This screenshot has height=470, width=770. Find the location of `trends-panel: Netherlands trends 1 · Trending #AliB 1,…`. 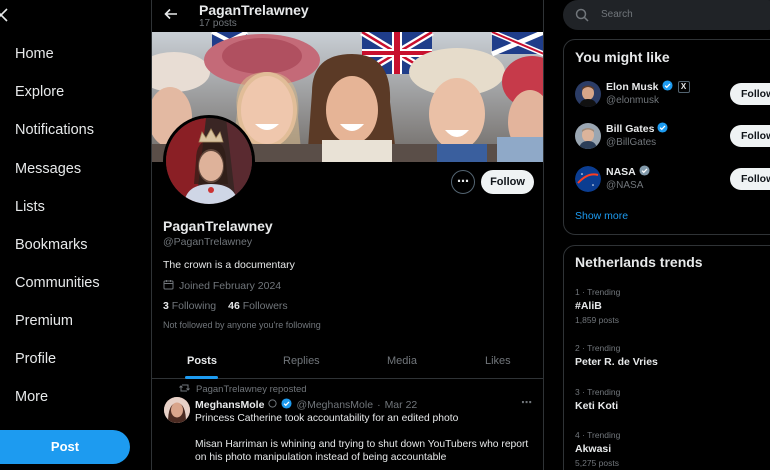

trends-panel: Netherlands trends 1 · Trending #AliB 1,… is located at coordinates (666, 357).